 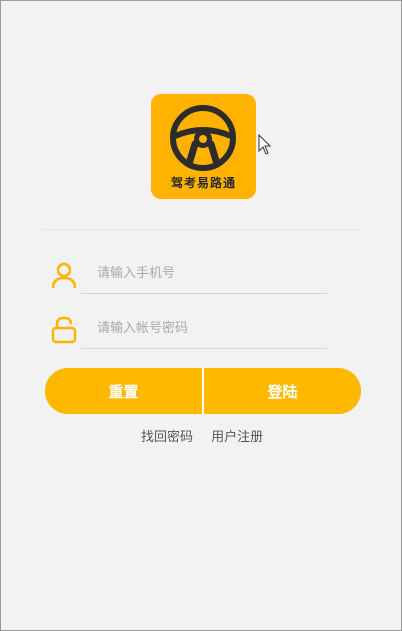 What do you see at coordinates (203, 183) in the screenshot?
I see `logo-text: 驾考易路通` at bounding box center [203, 183].